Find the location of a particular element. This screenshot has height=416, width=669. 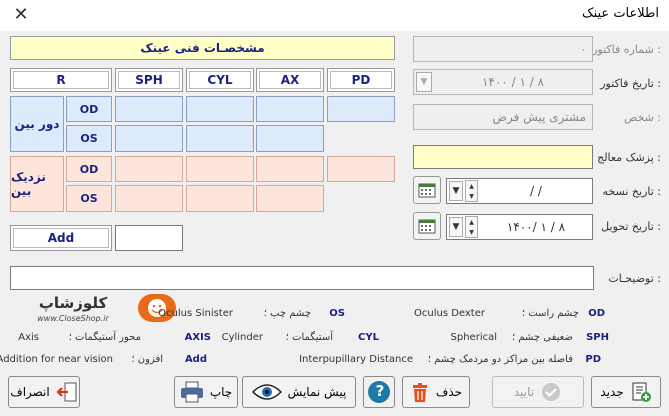

delete-button: حذف is located at coordinates (436, 392).